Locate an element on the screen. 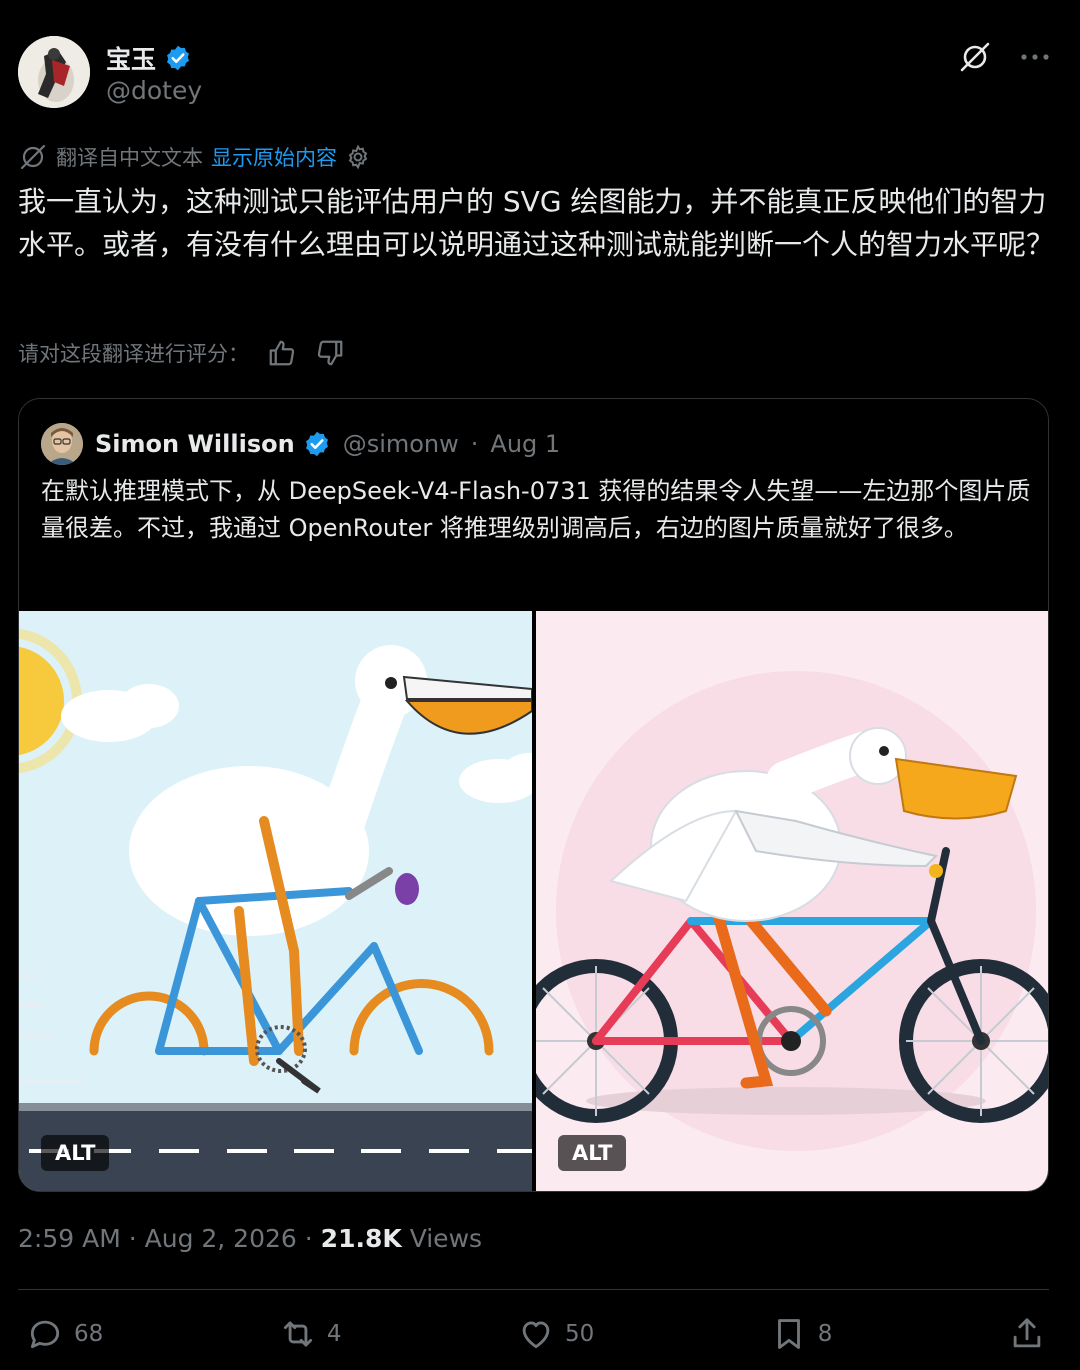  rating-label: 请对这段翻译进行评分： is located at coordinates (133, 354).